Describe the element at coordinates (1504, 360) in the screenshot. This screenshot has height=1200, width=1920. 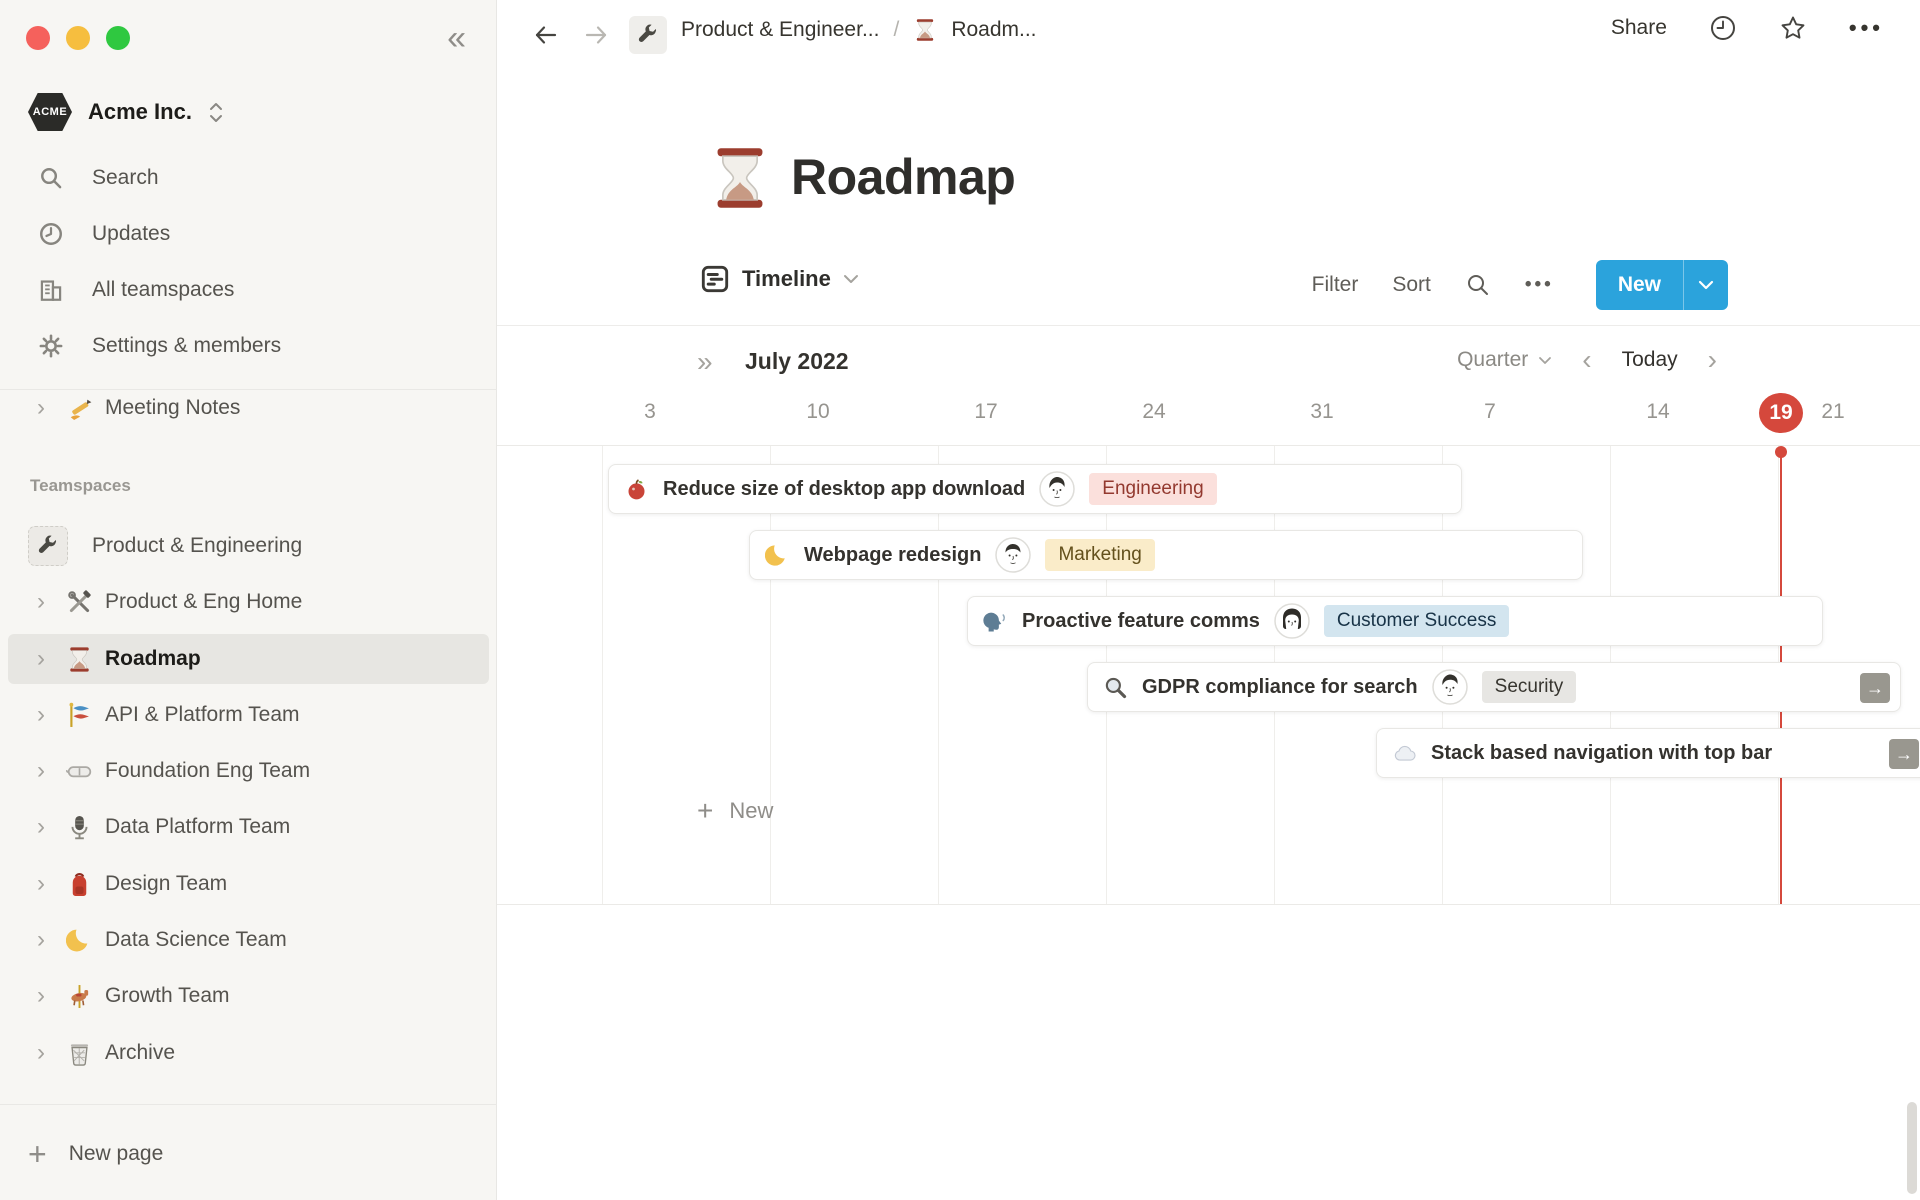
I see `timeline-zoom-select: Quarter` at that location.